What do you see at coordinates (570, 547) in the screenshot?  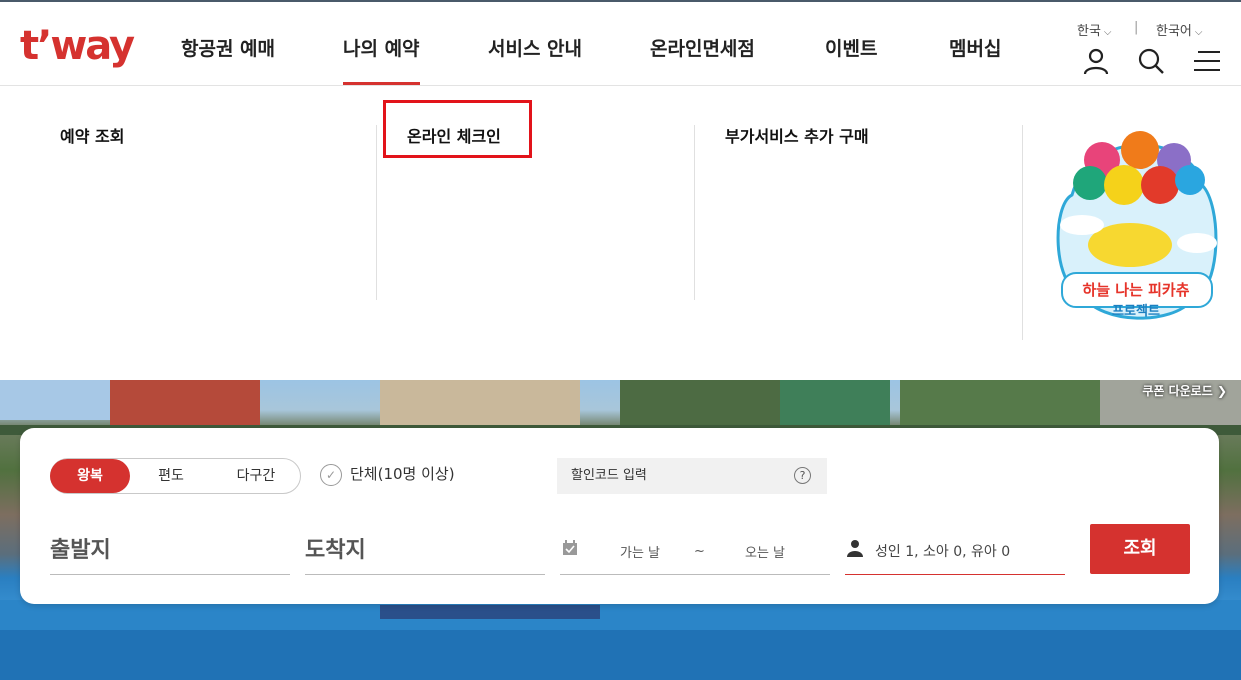 I see `calendar-icon` at bounding box center [570, 547].